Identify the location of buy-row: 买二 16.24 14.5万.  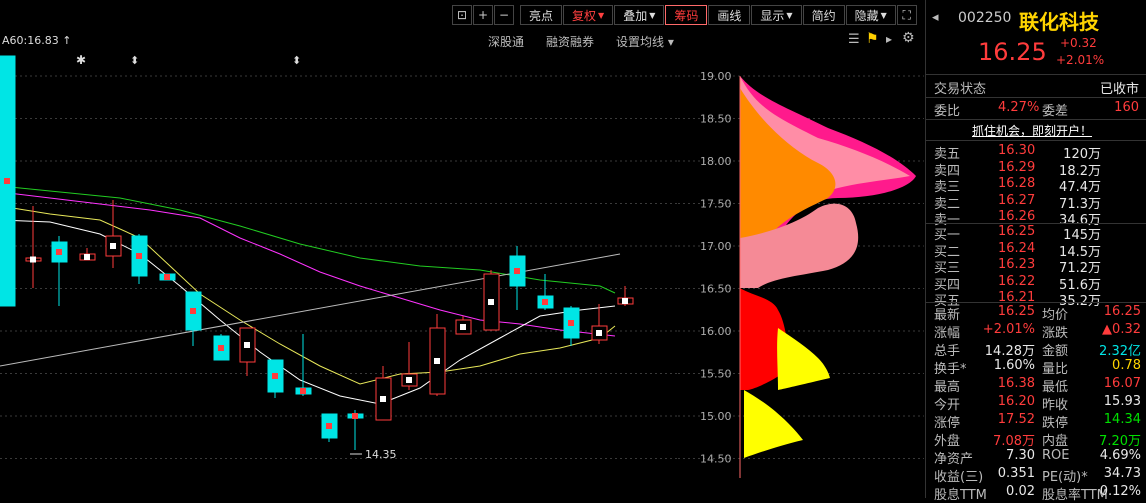
(1036, 250).